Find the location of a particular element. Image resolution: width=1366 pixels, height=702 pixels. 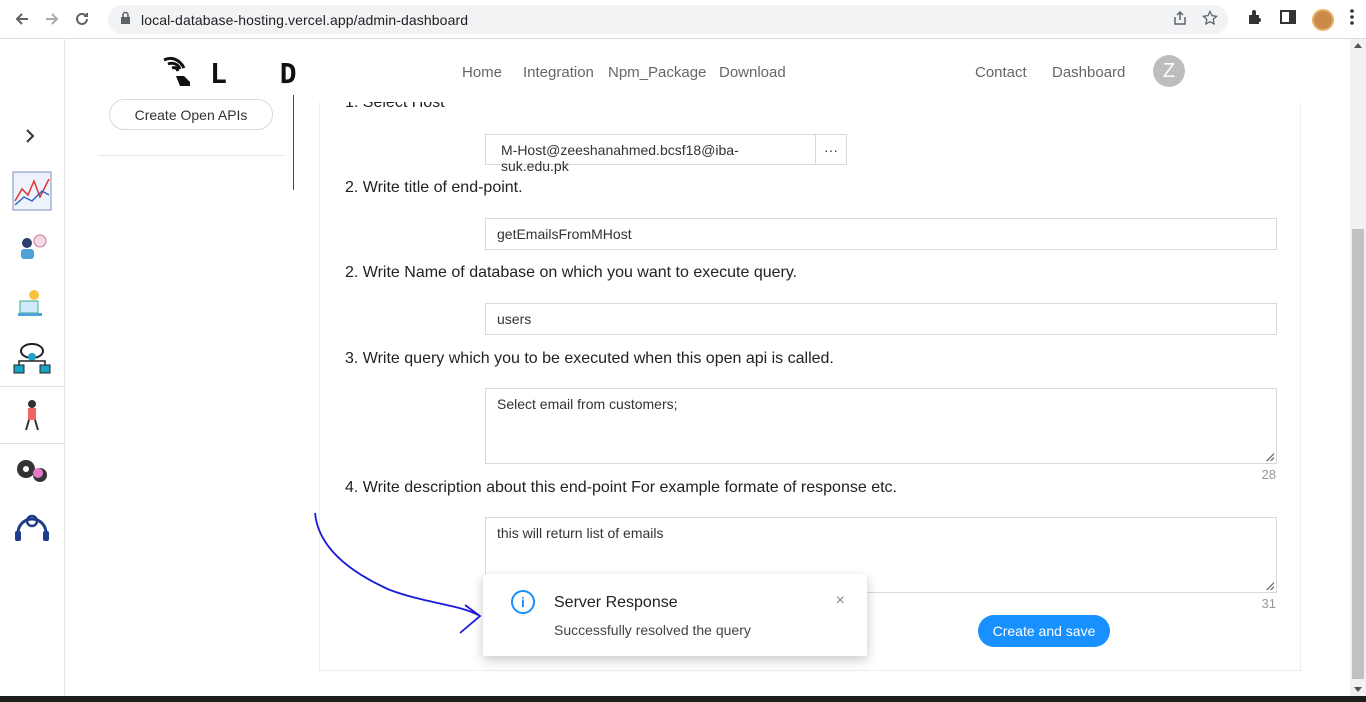

nav-home: Home is located at coordinates (482, 72).